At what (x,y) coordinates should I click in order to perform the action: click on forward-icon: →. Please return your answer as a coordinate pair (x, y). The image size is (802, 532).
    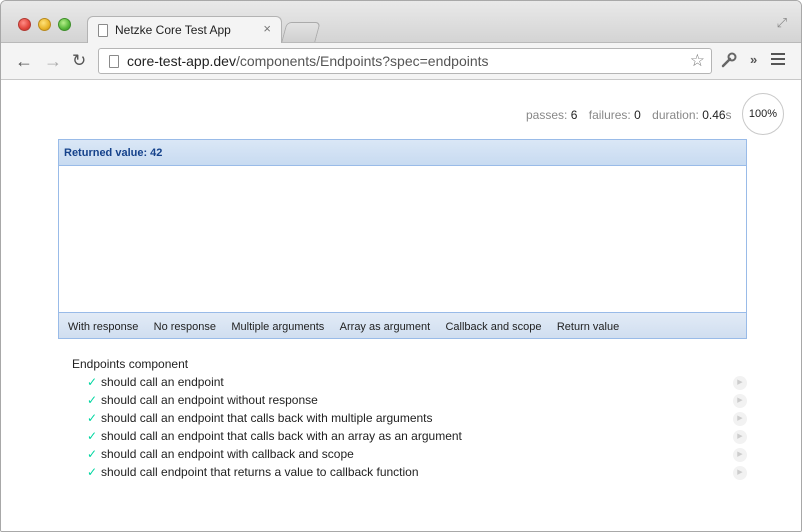
    Looking at the image, I should click on (53, 61).